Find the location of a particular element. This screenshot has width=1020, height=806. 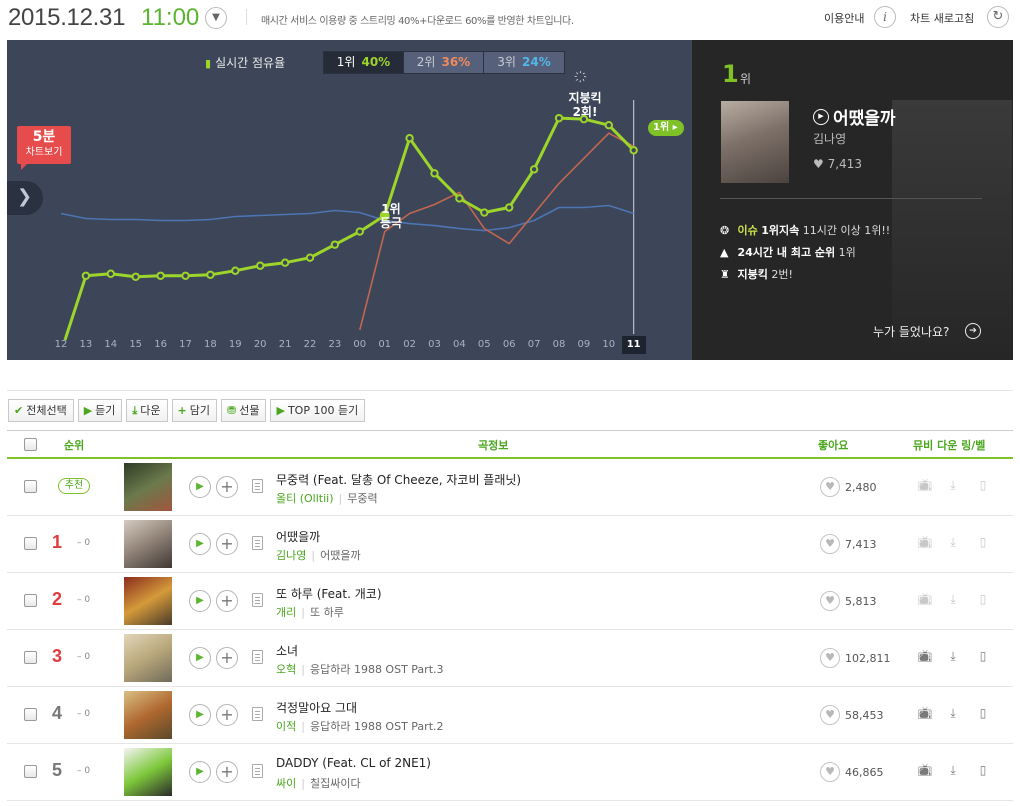

album-link: 또 하루 is located at coordinates (327, 612).